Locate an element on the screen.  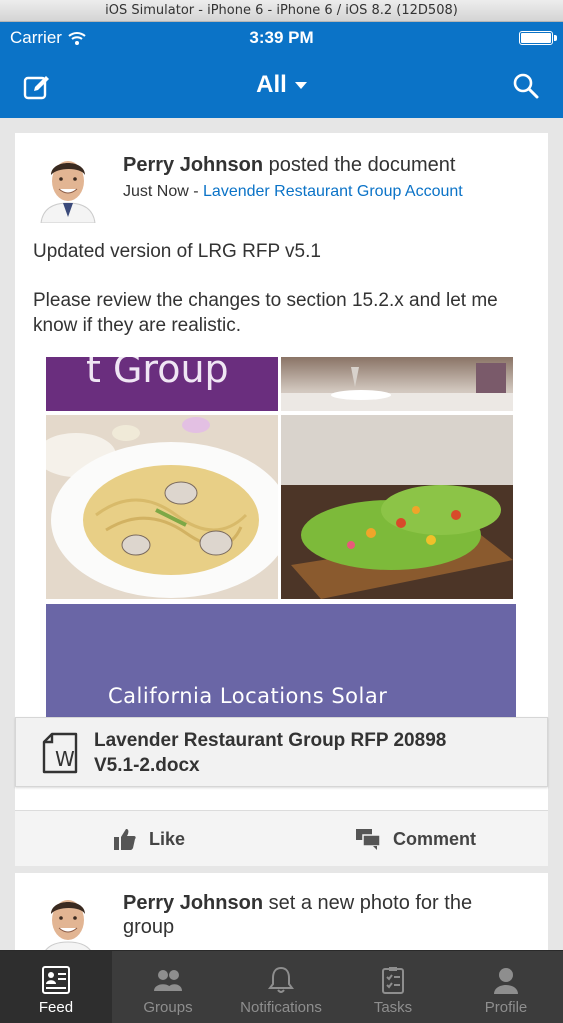
tab-profile: Profile is located at coordinates (506, 987).